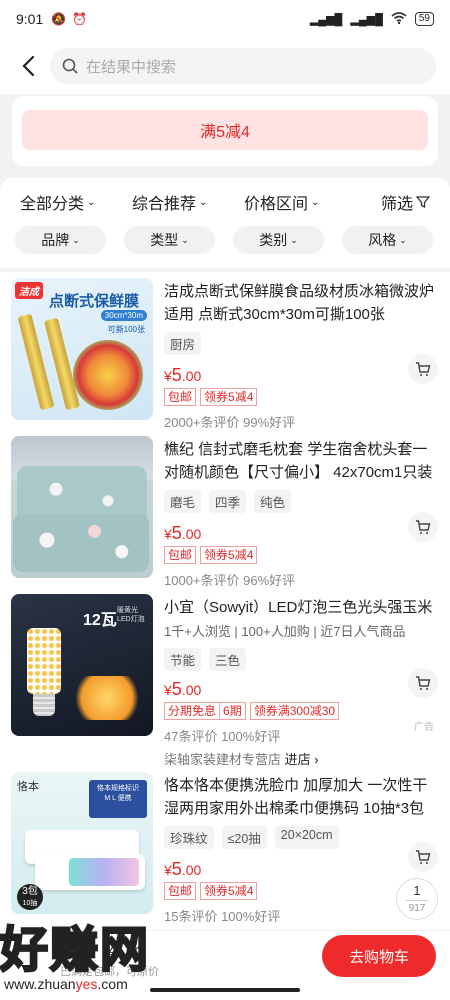  Describe the element at coordinates (82, 507) in the screenshot. I see `product-image` at that location.